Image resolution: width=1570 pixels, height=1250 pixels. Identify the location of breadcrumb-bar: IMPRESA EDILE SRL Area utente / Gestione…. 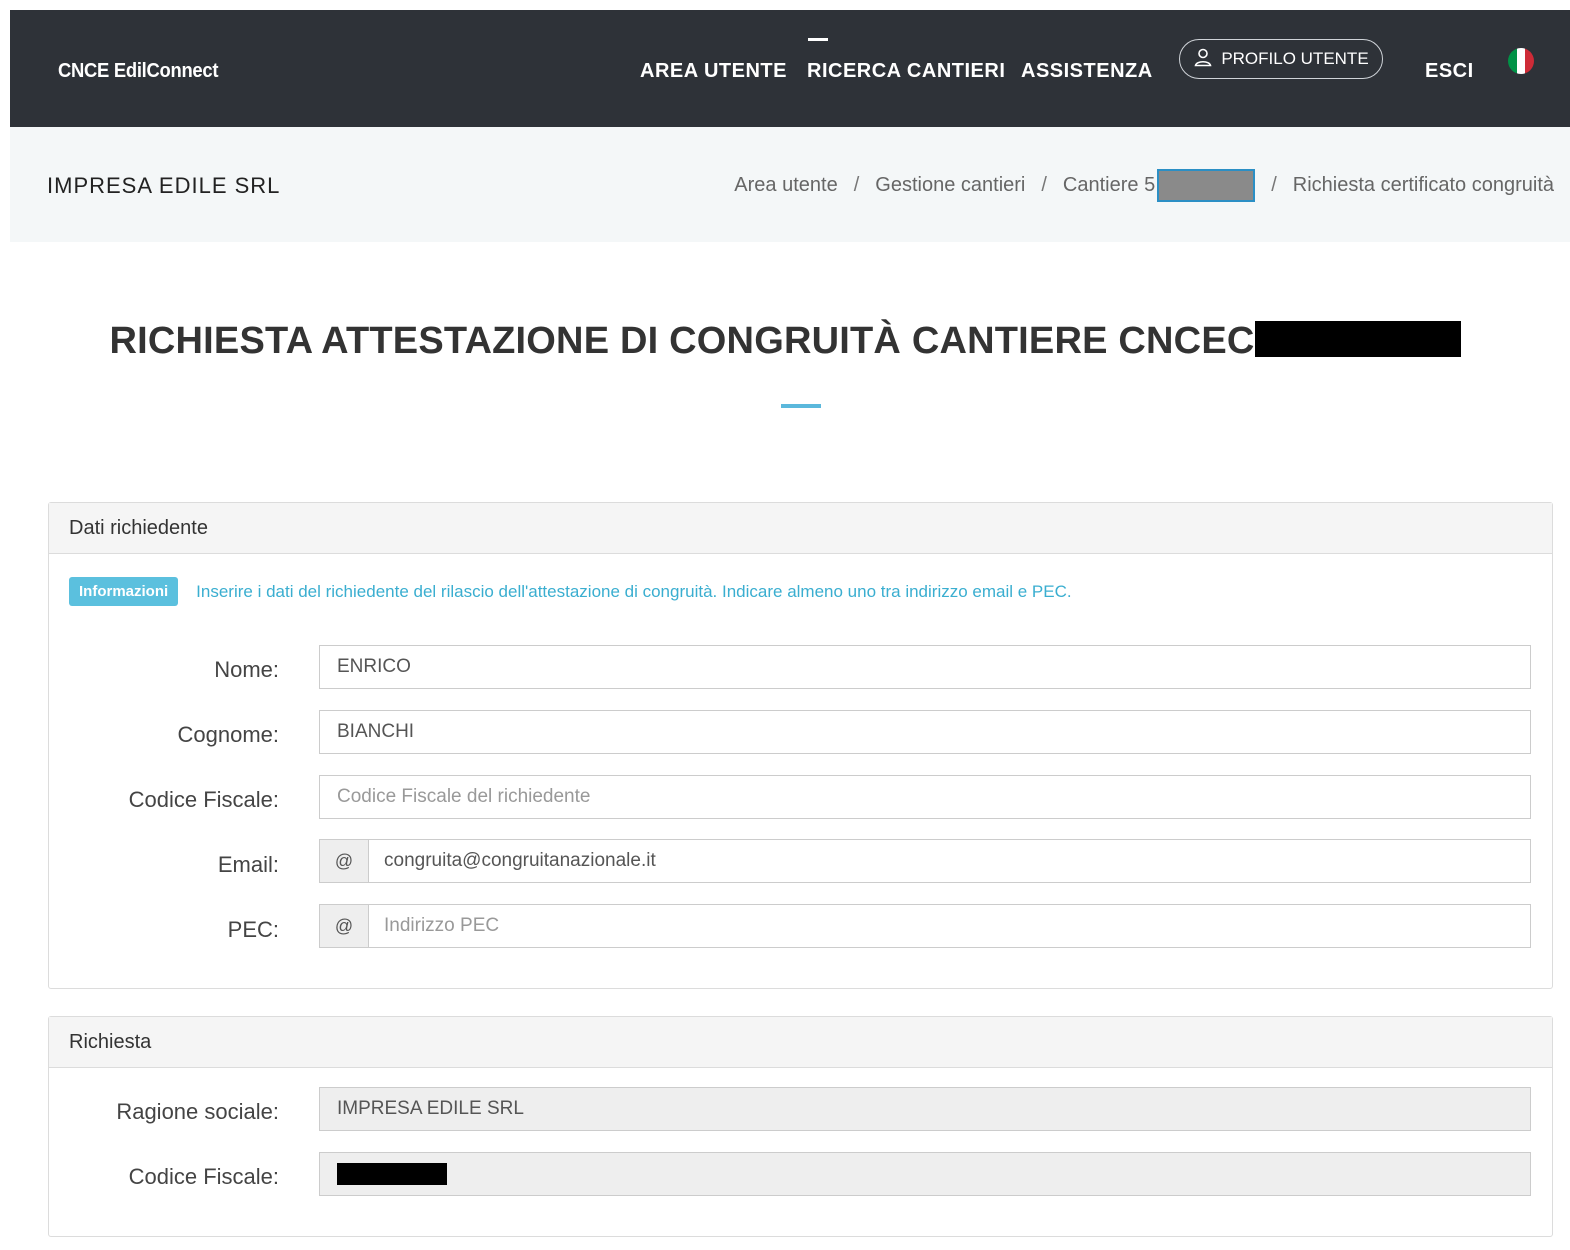
(790, 184).